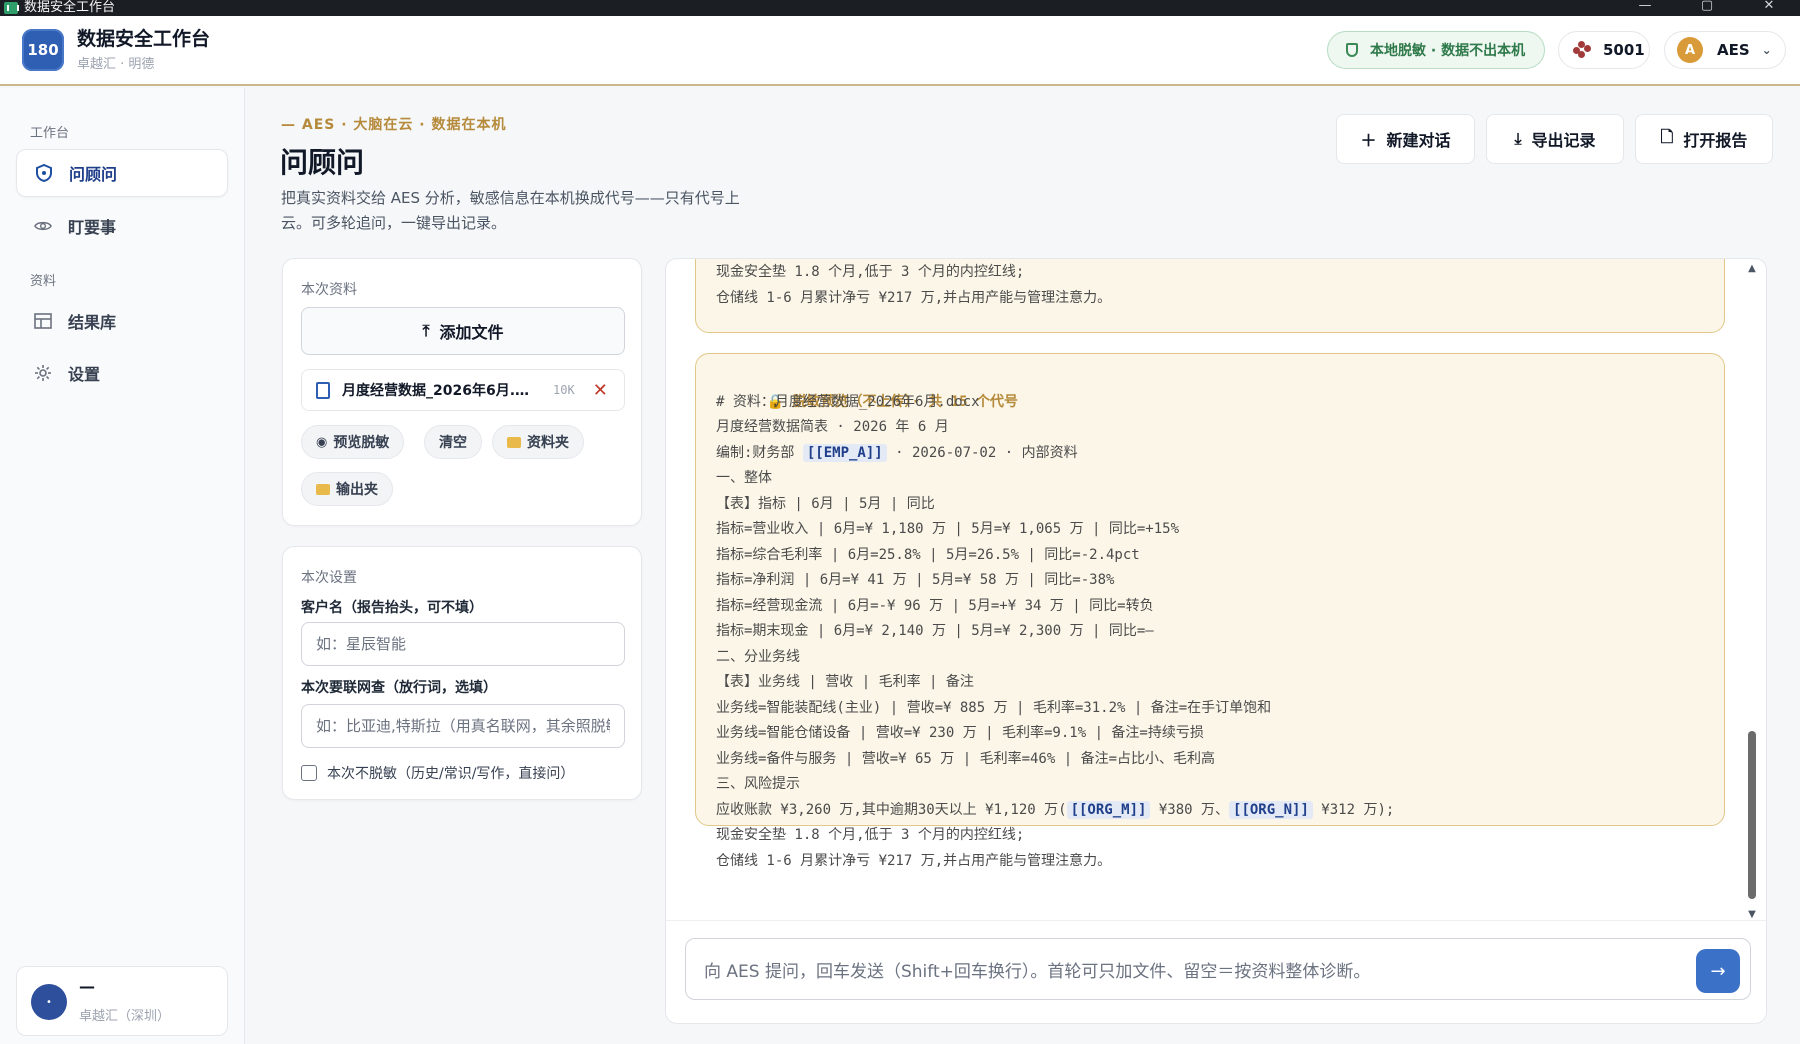  What do you see at coordinates (1733, 50) in the screenshot?
I see `user-name: AES` at bounding box center [1733, 50].